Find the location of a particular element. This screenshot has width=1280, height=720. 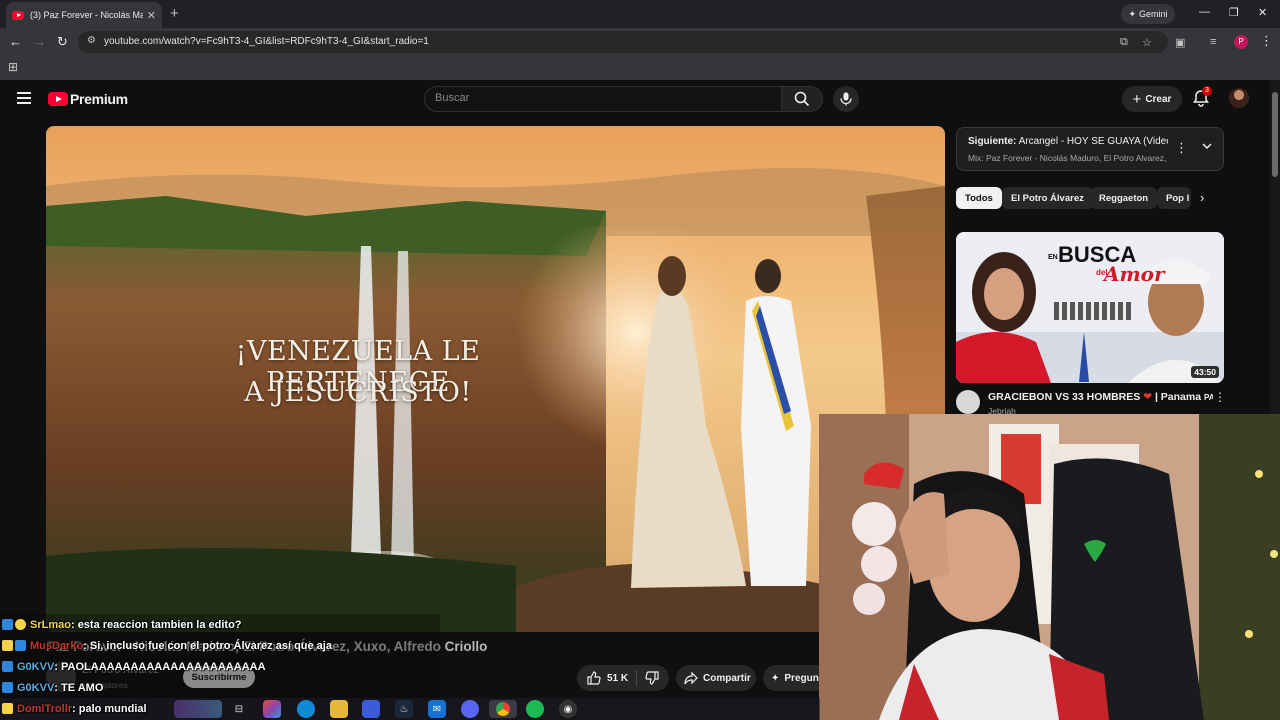

youtube-header: Premium + Crear 3 is located at coordinates (635, 99).